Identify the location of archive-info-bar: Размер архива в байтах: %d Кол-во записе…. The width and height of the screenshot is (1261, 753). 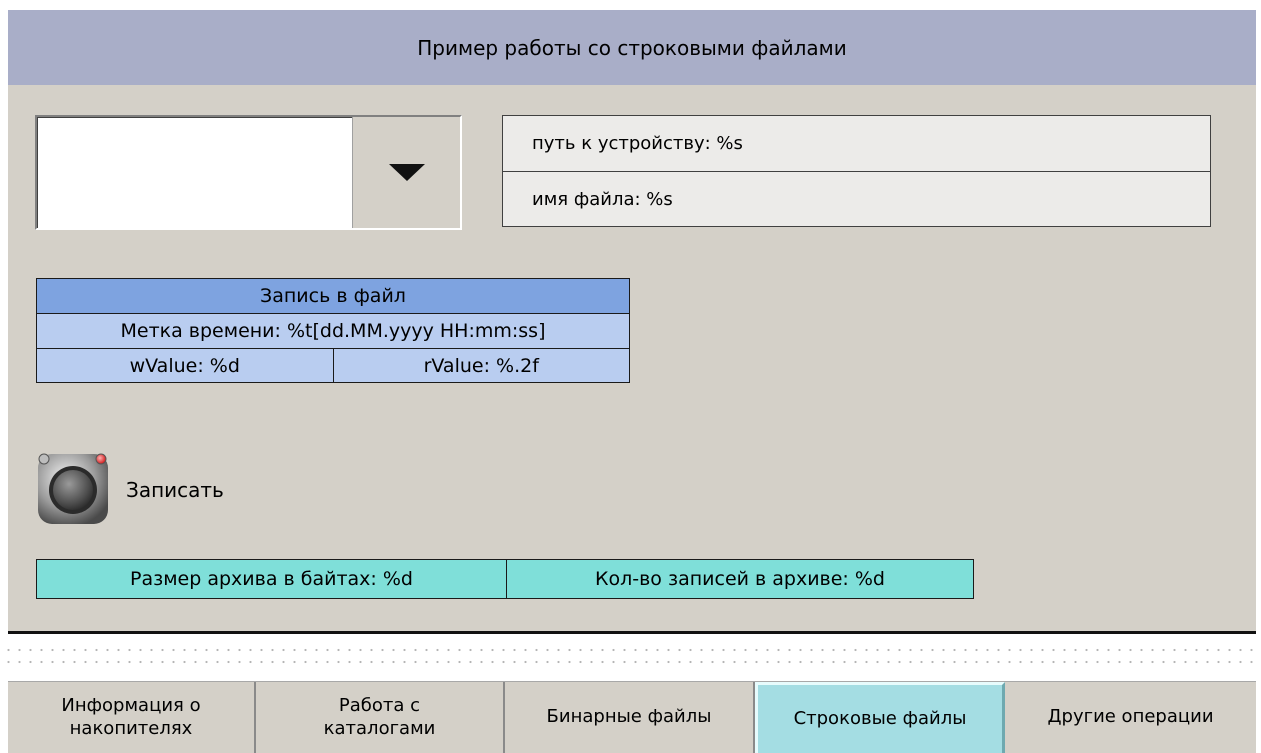
(505, 579).